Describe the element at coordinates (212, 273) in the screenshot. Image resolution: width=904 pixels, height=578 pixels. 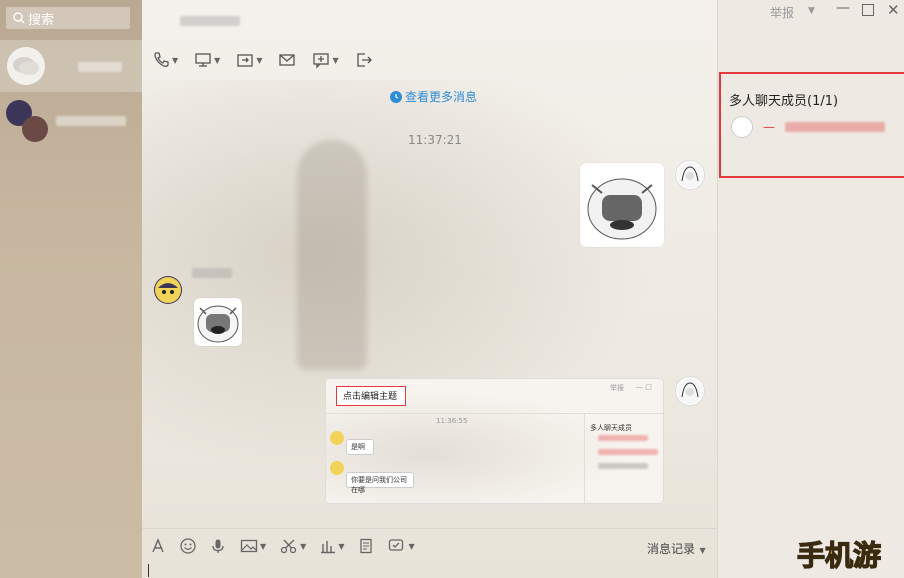
I see `contact-name-blurred` at that location.